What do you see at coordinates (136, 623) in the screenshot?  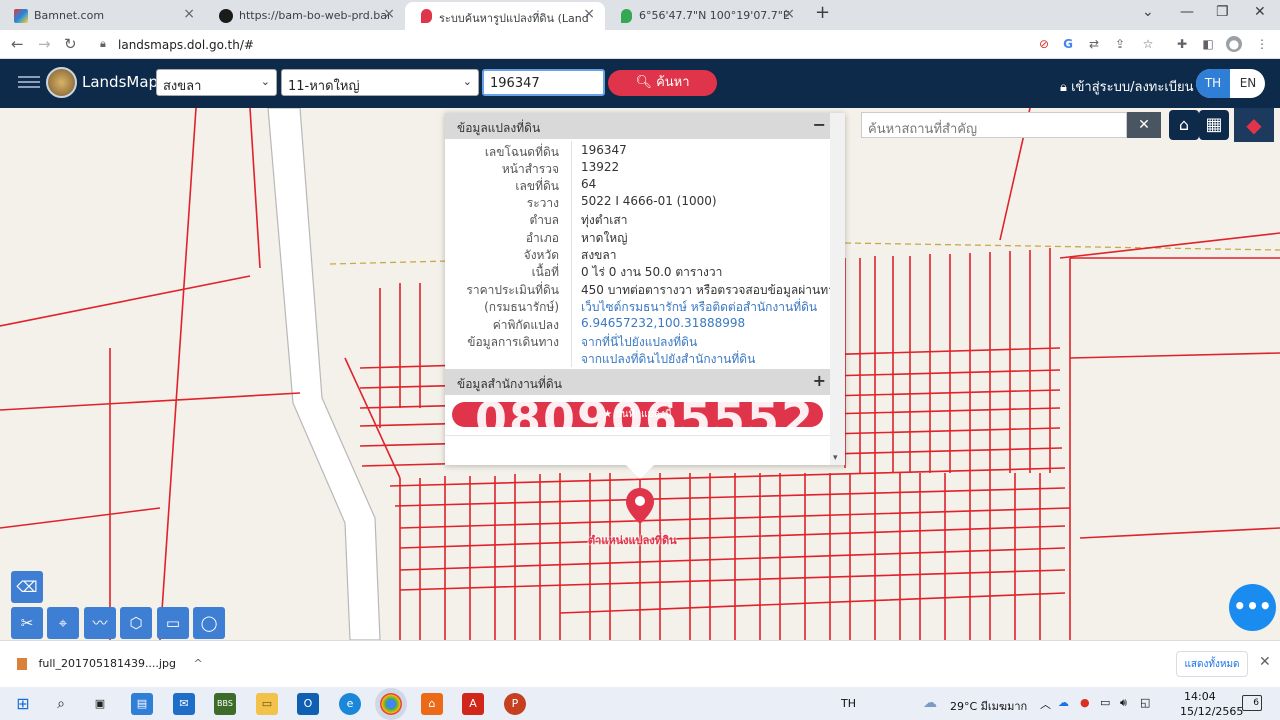 I see `draw-polygon-icon: ⬡` at bounding box center [136, 623].